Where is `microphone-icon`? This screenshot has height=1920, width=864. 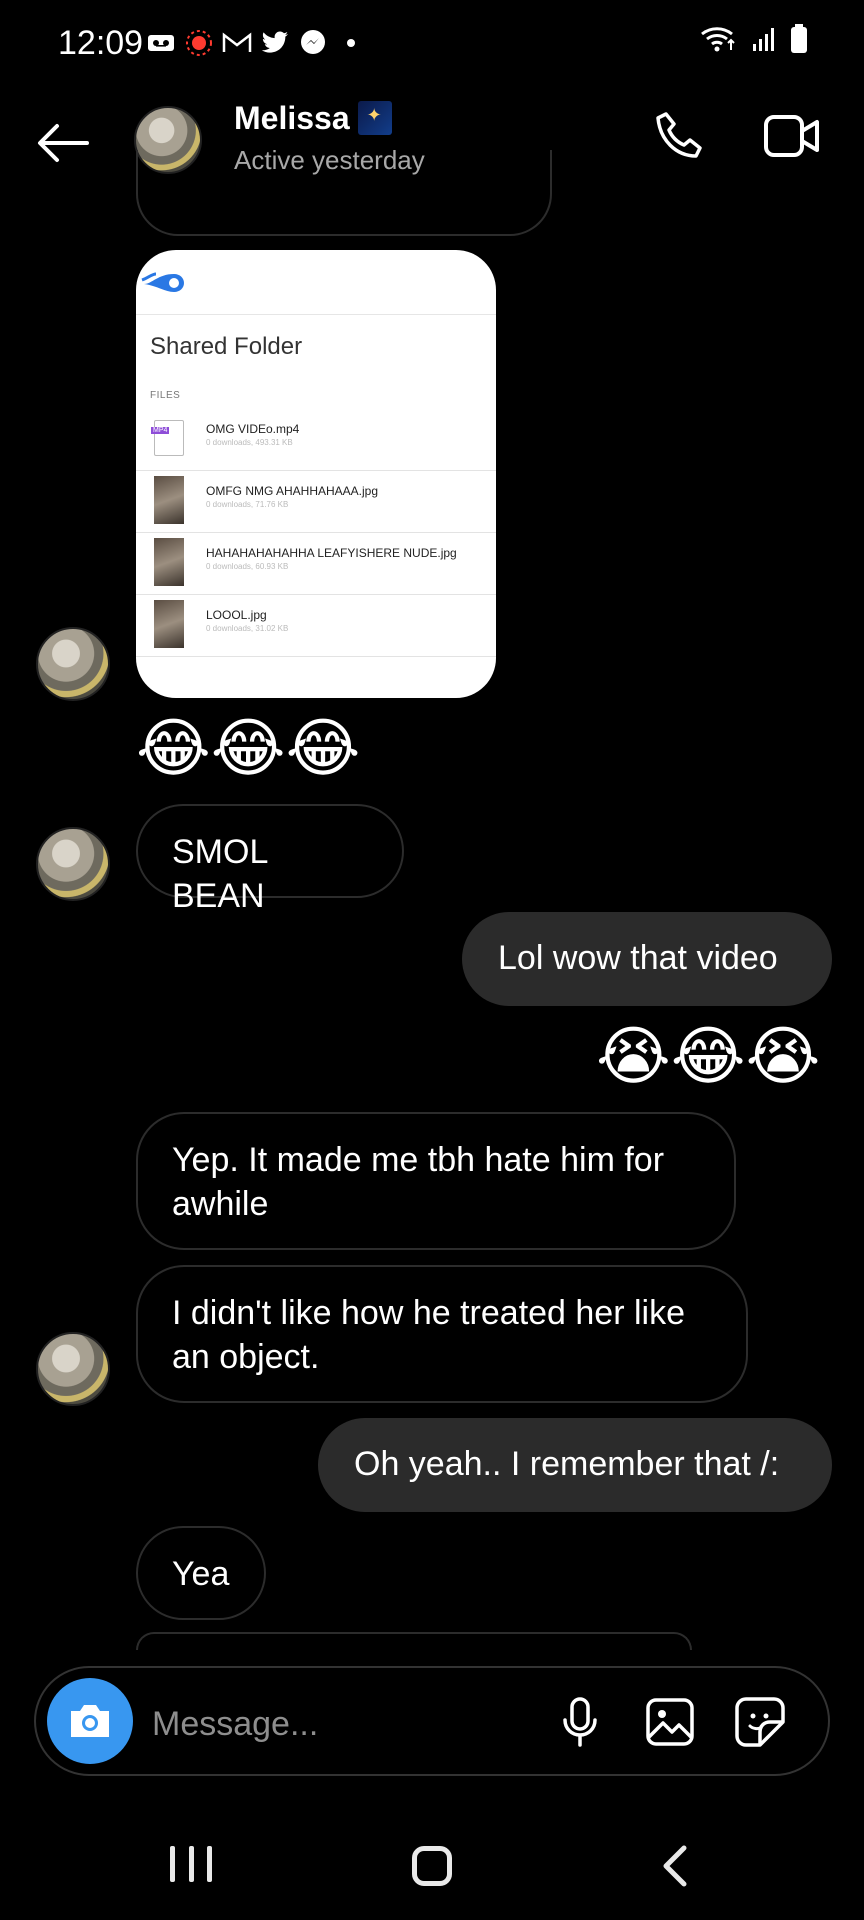 microphone-icon is located at coordinates (580, 1722).